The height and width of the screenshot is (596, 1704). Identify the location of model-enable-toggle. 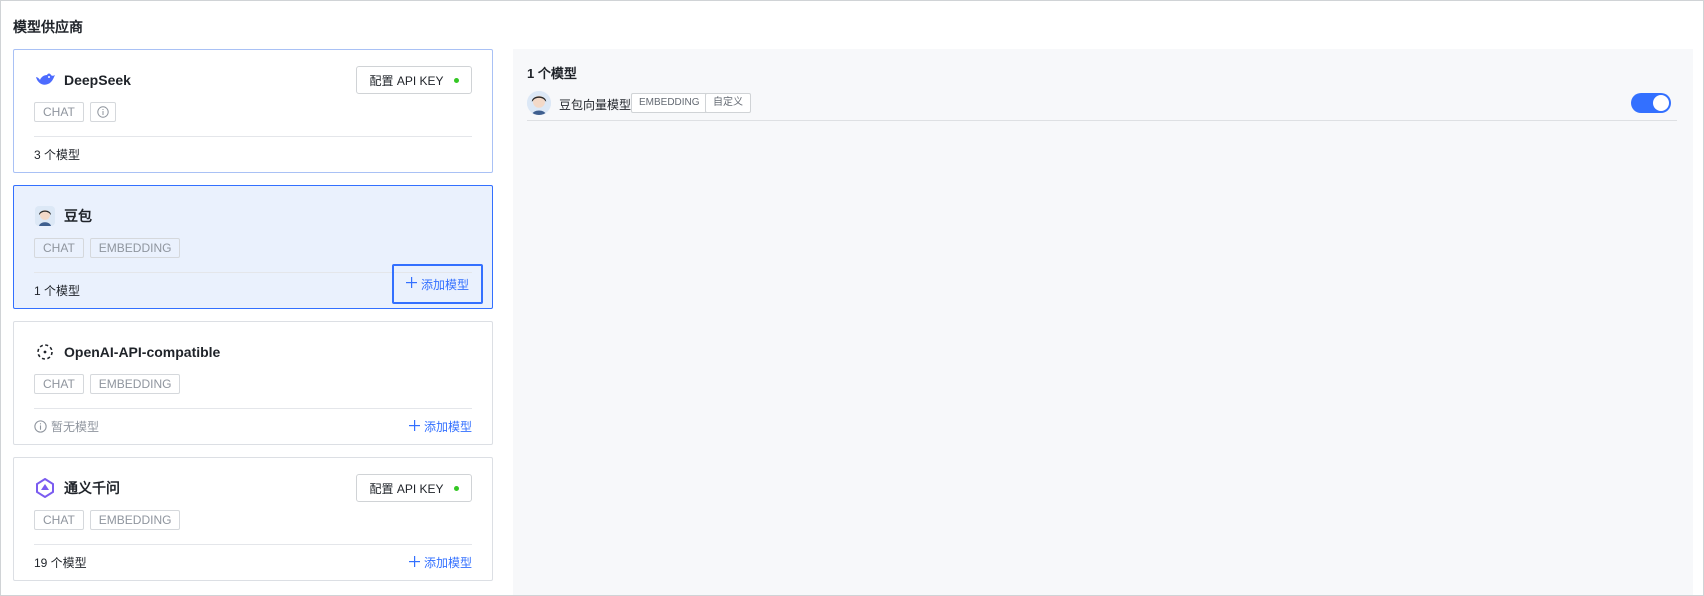
(1651, 103).